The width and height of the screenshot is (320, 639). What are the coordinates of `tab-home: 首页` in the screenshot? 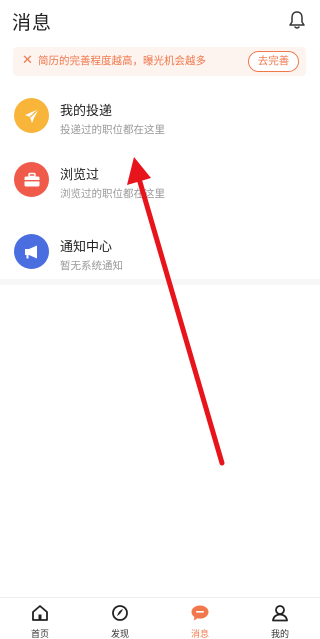 It's located at (40, 618).